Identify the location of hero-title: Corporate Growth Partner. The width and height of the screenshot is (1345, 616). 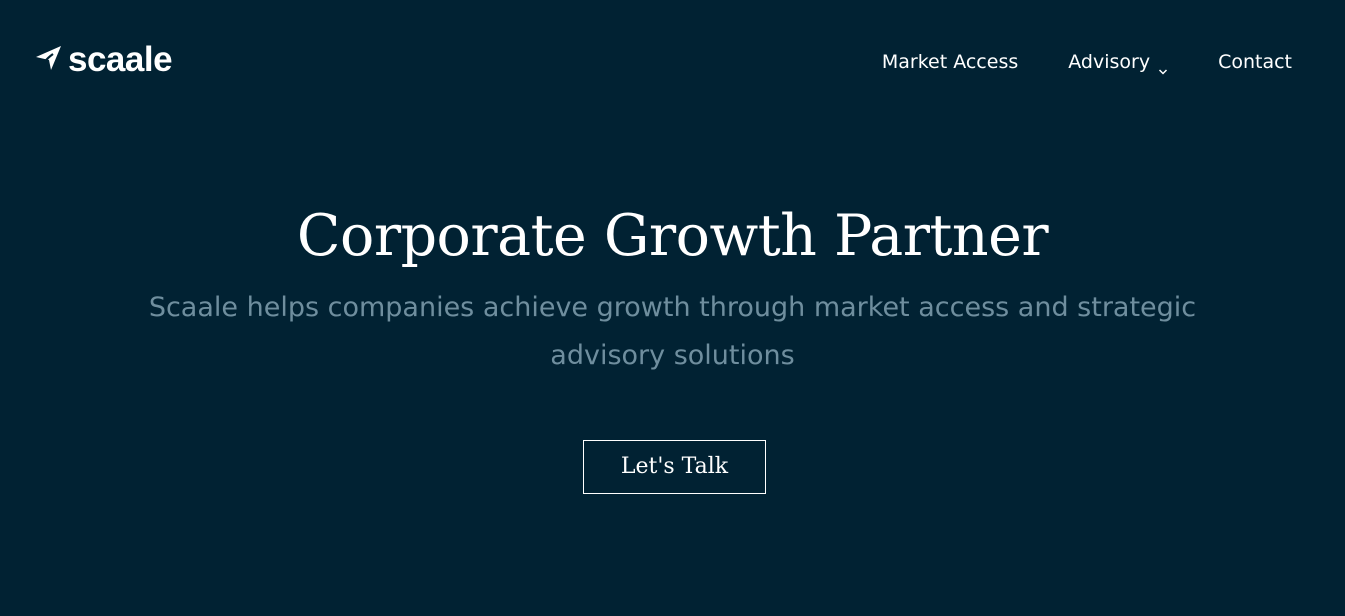
(672, 236).